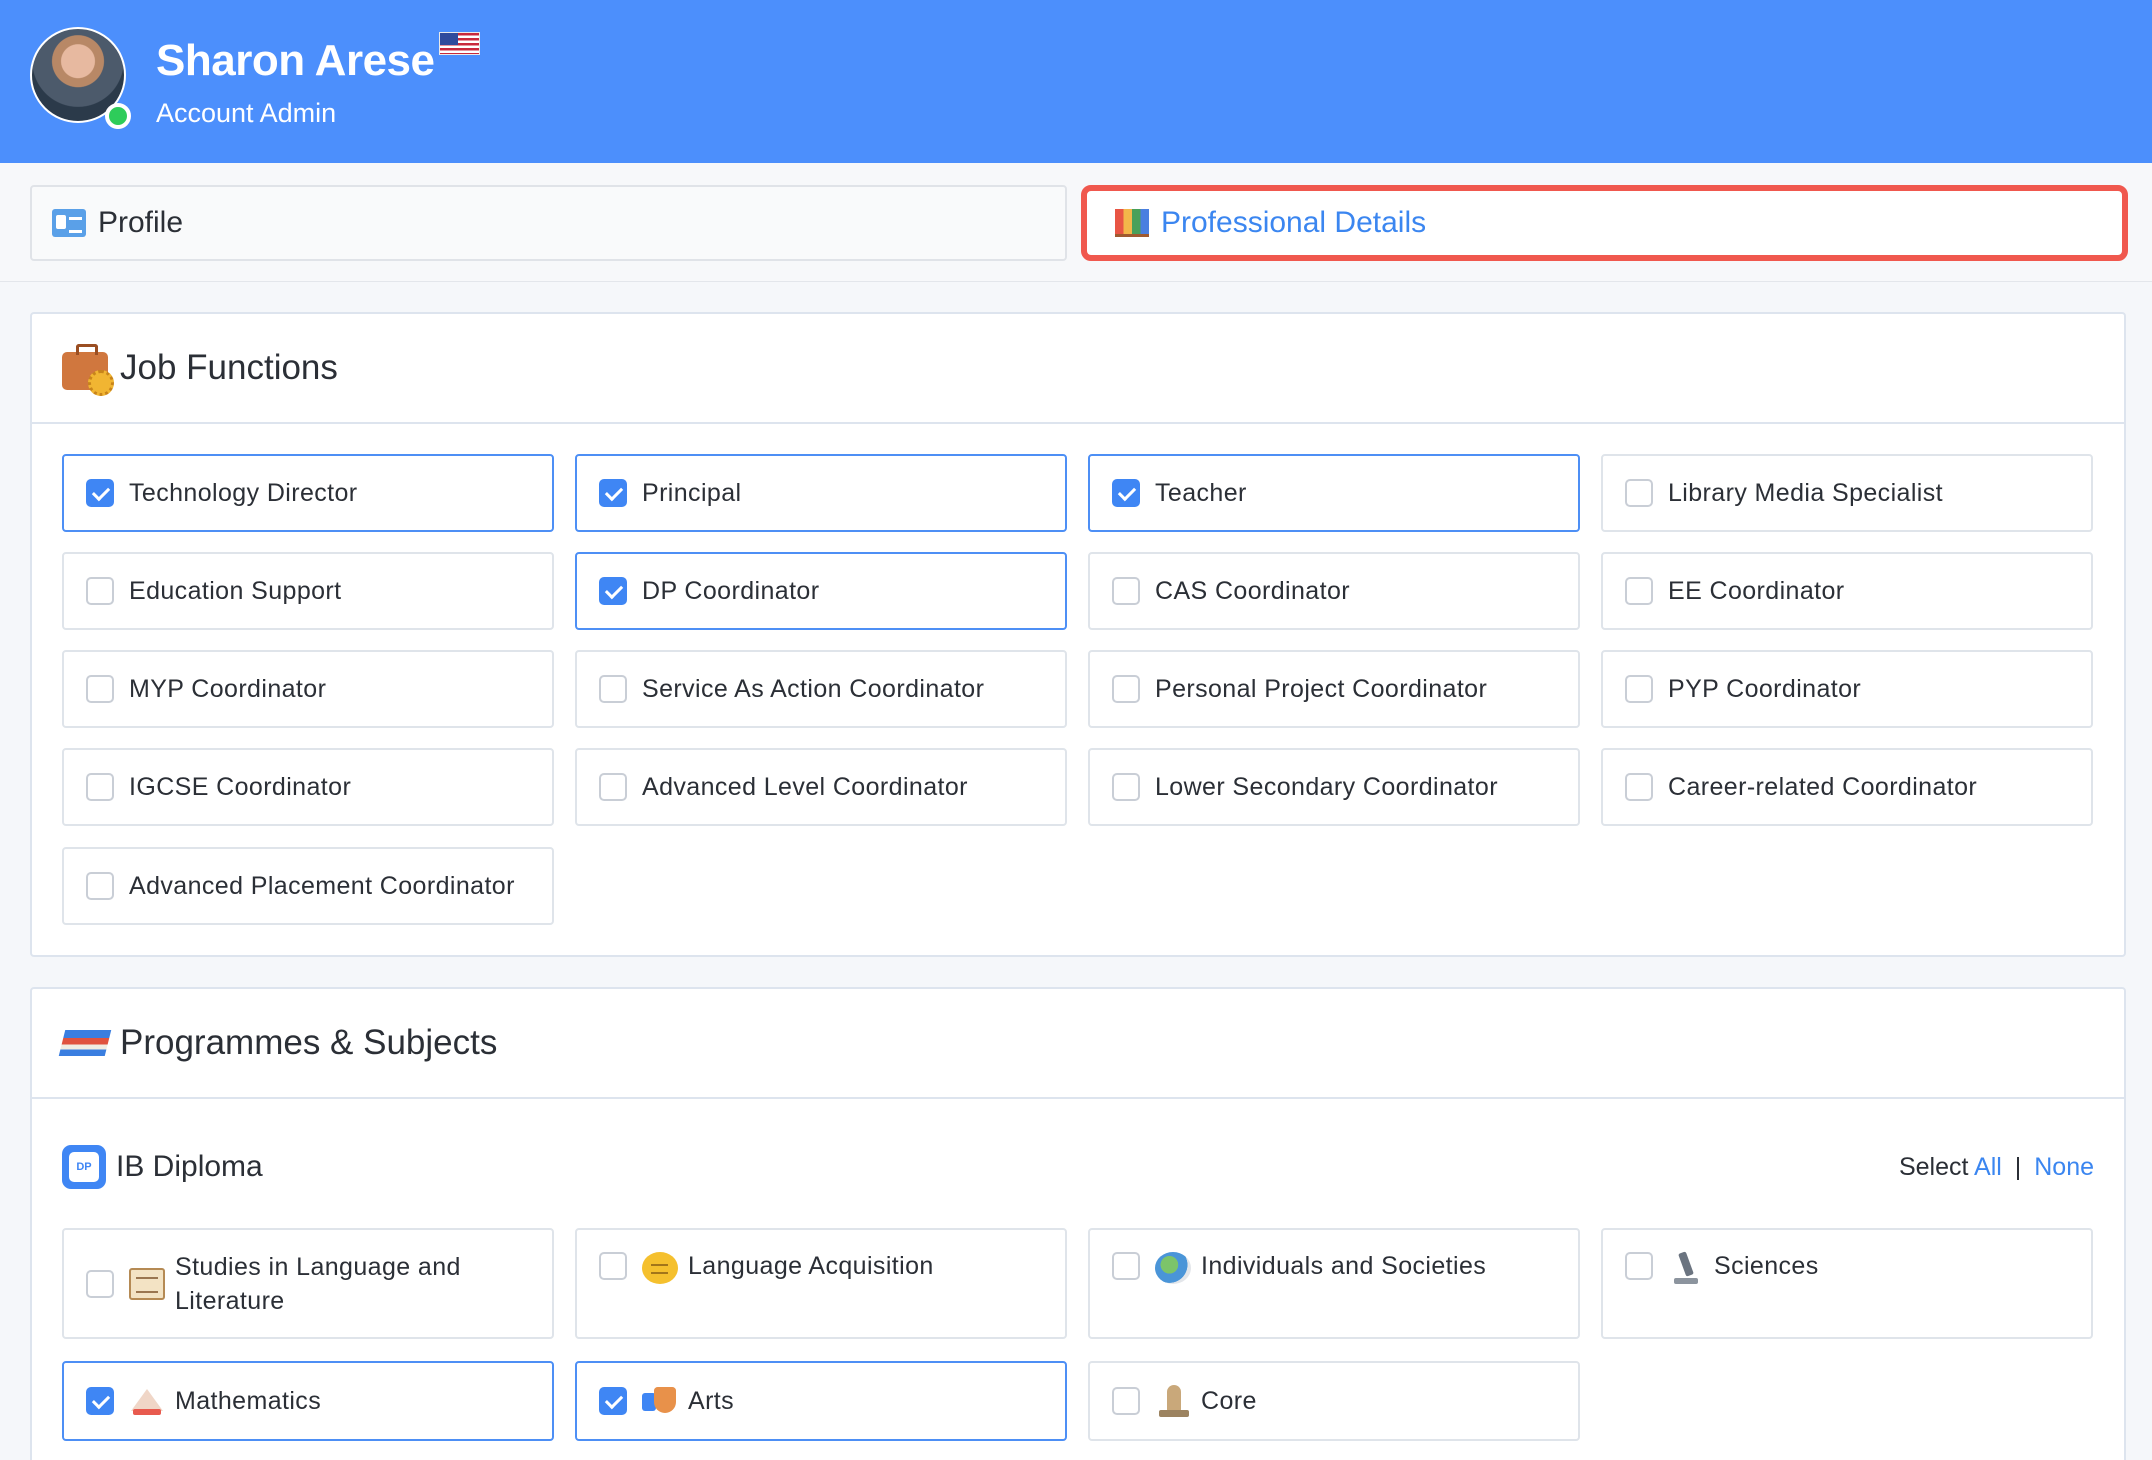  I want to click on job-pyp-coordinator: PYP Coordinator, so click(1847, 689).